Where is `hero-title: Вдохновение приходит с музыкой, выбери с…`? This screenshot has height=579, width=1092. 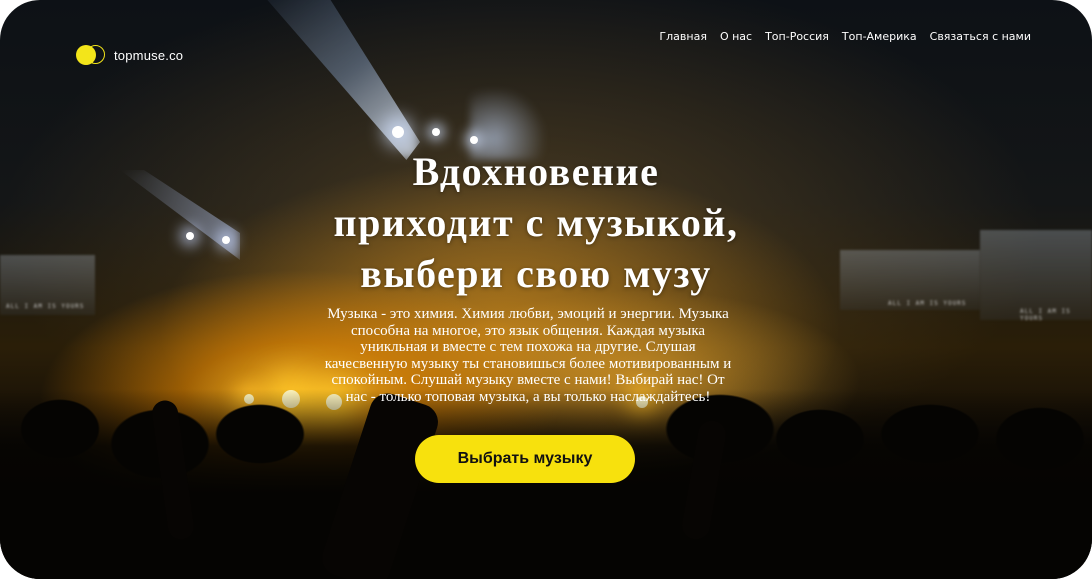 hero-title: Вдохновение приходит с музыкой, выбери с… is located at coordinates (536, 222).